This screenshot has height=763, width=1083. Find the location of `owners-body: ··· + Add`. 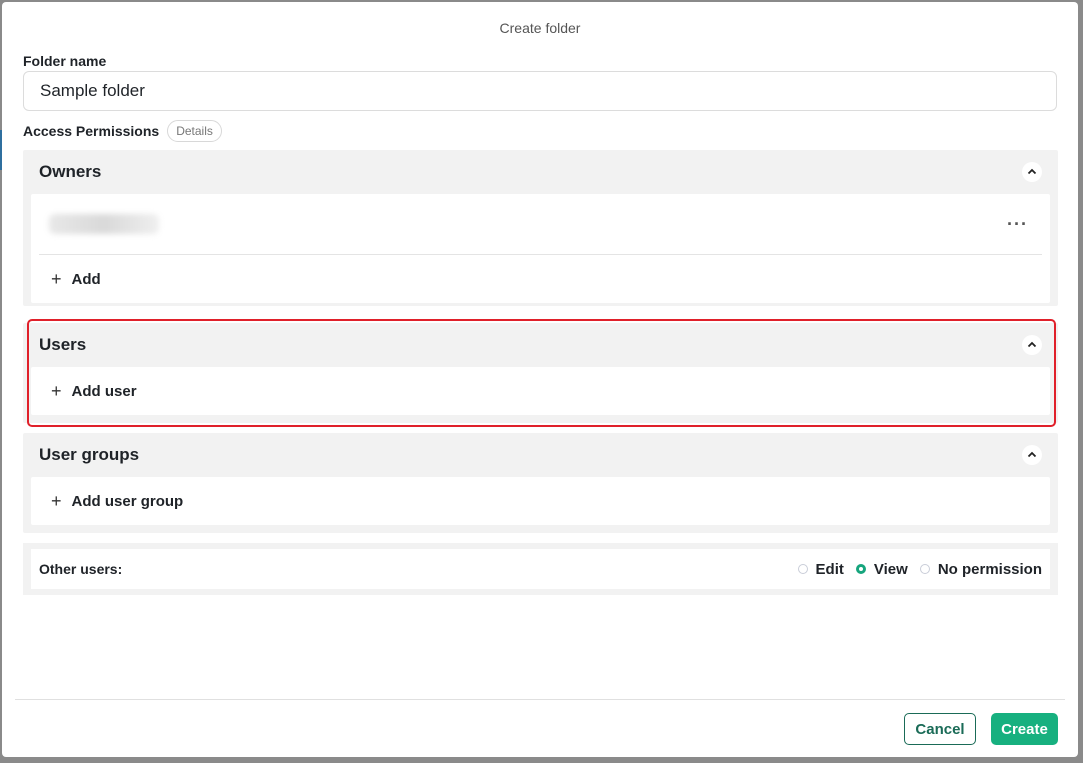

owners-body: ··· + Add is located at coordinates (540, 248).